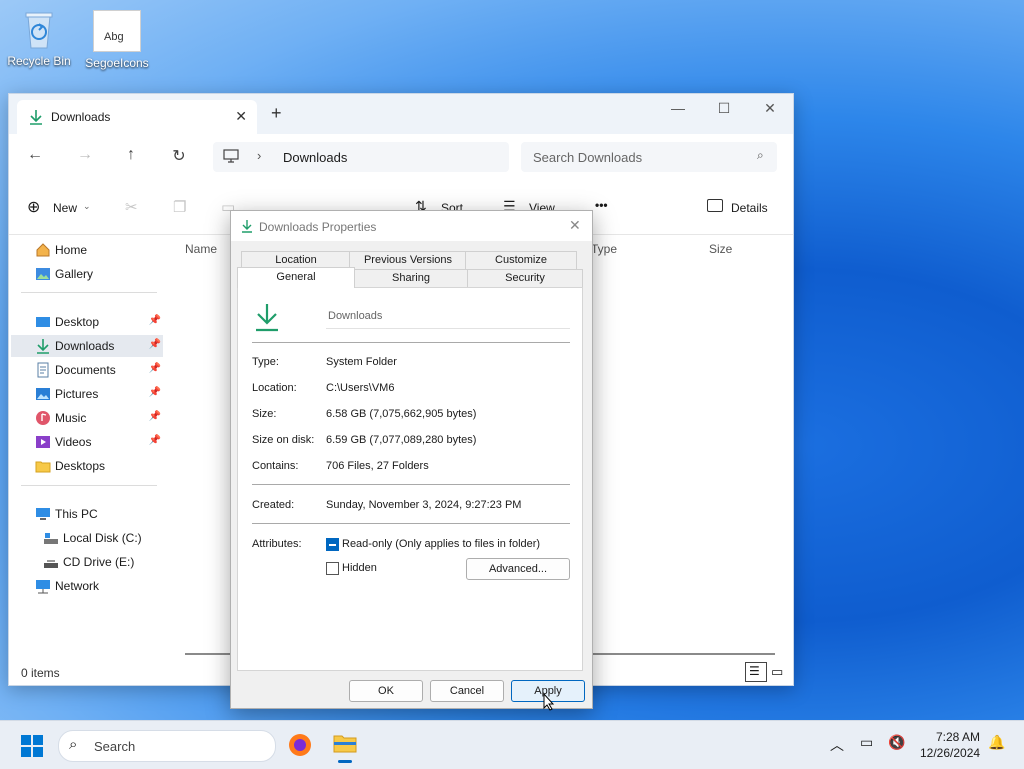 The image size is (1024, 769). I want to click on copy-icon: ❐, so click(179, 207).